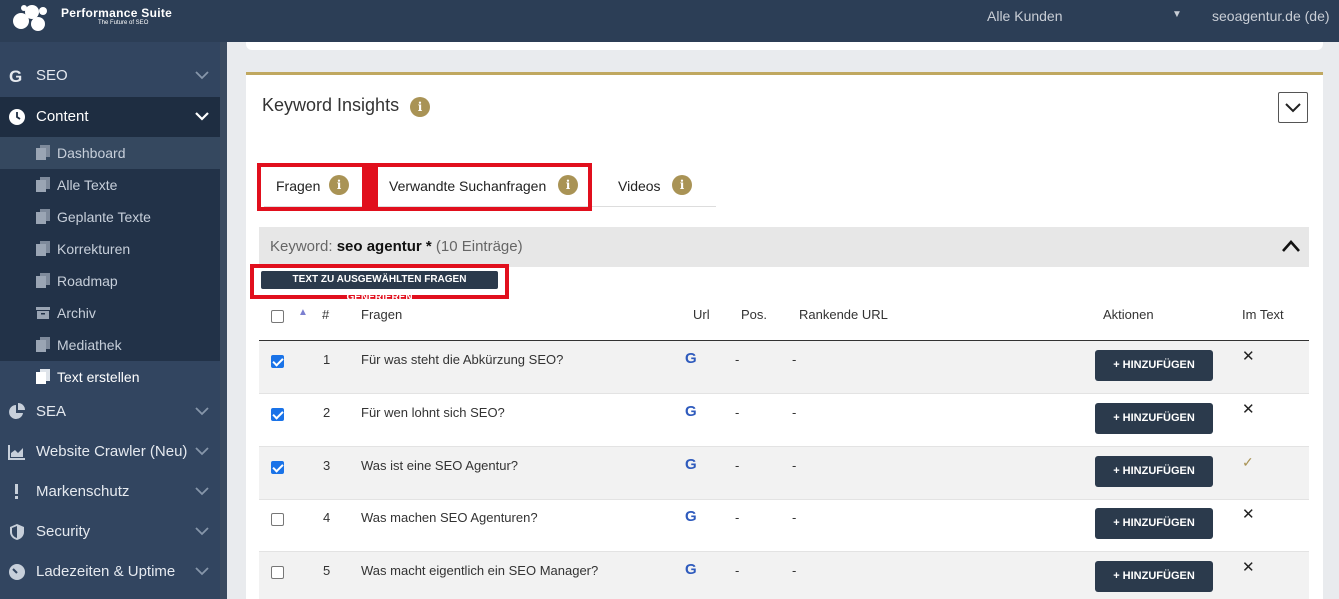 The width and height of the screenshot is (1339, 599). What do you see at coordinates (110, 281) in the screenshot?
I see `submenu-item-roadmap: Roadmap` at bounding box center [110, 281].